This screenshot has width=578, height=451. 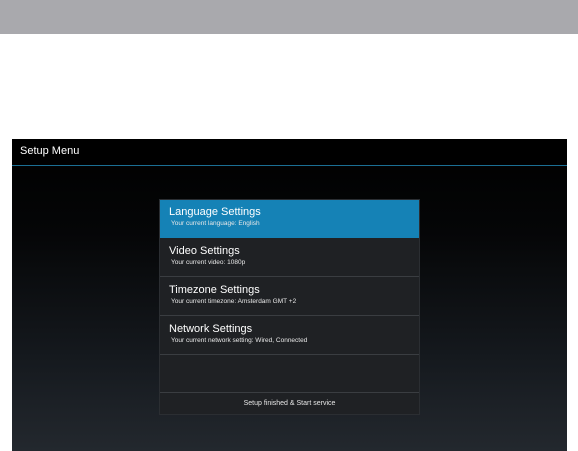 I want to click on menu-item-subtitle: Your current timezone: Amsterdam GMT +2, so click(x=234, y=301).